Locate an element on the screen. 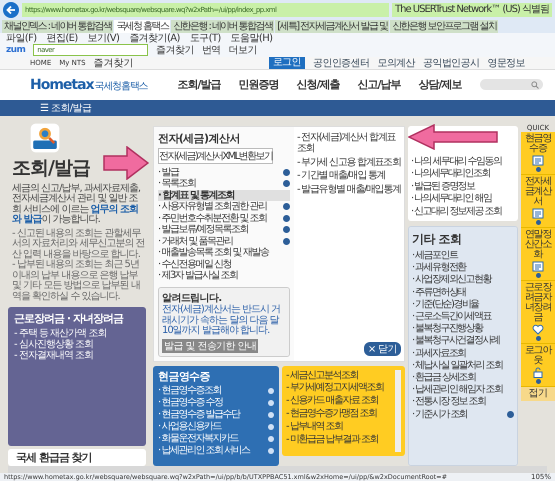 The width and height of the screenshot is (555, 481). menu-list-item: · 합계표 및 통계조회 is located at coordinates (224, 196).